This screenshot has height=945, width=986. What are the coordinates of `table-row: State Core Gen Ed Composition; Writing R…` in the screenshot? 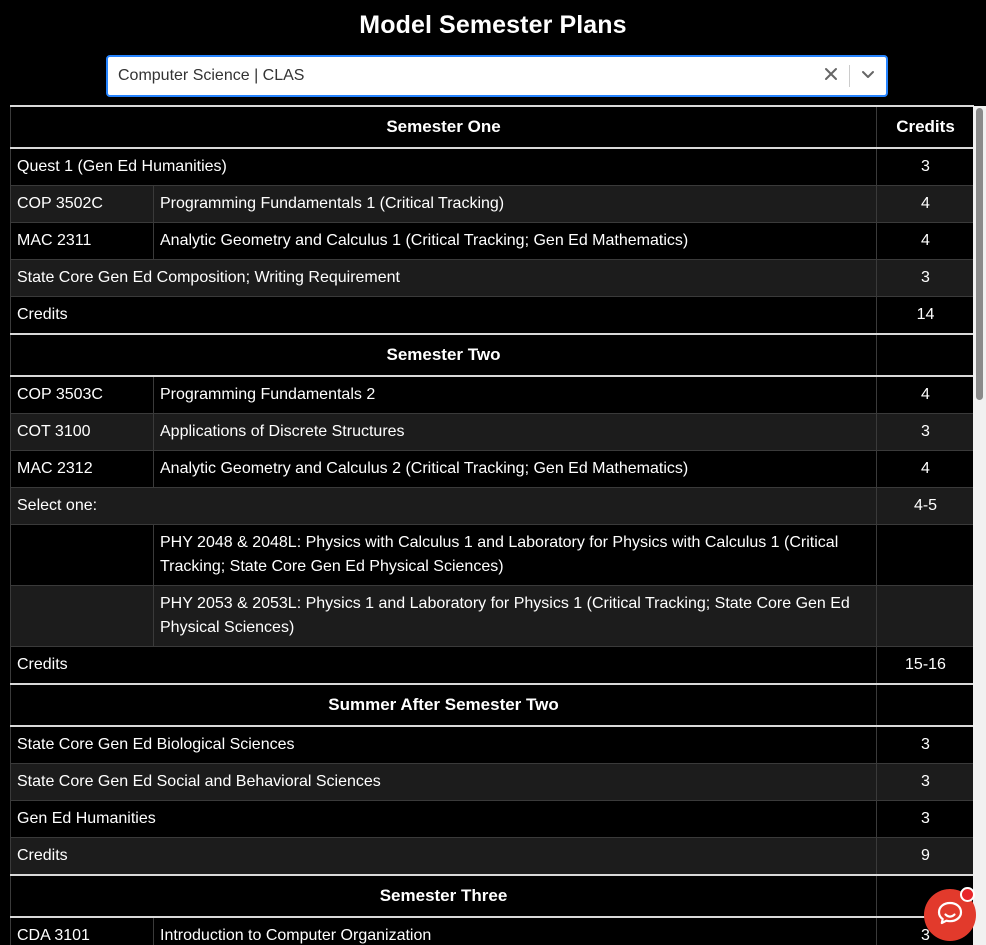 It's located at (492, 278).